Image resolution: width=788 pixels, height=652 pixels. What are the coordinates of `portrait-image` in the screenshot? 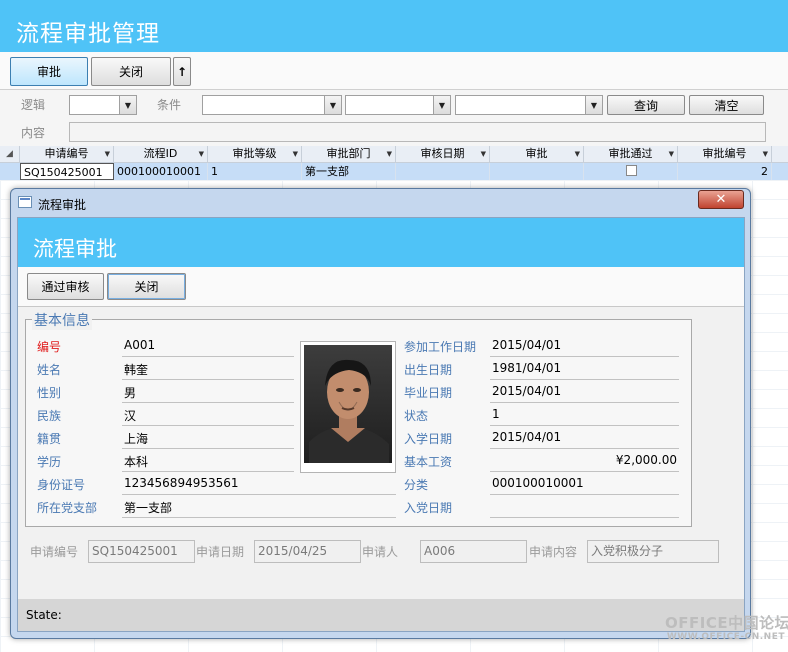 It's located at (348, 404).